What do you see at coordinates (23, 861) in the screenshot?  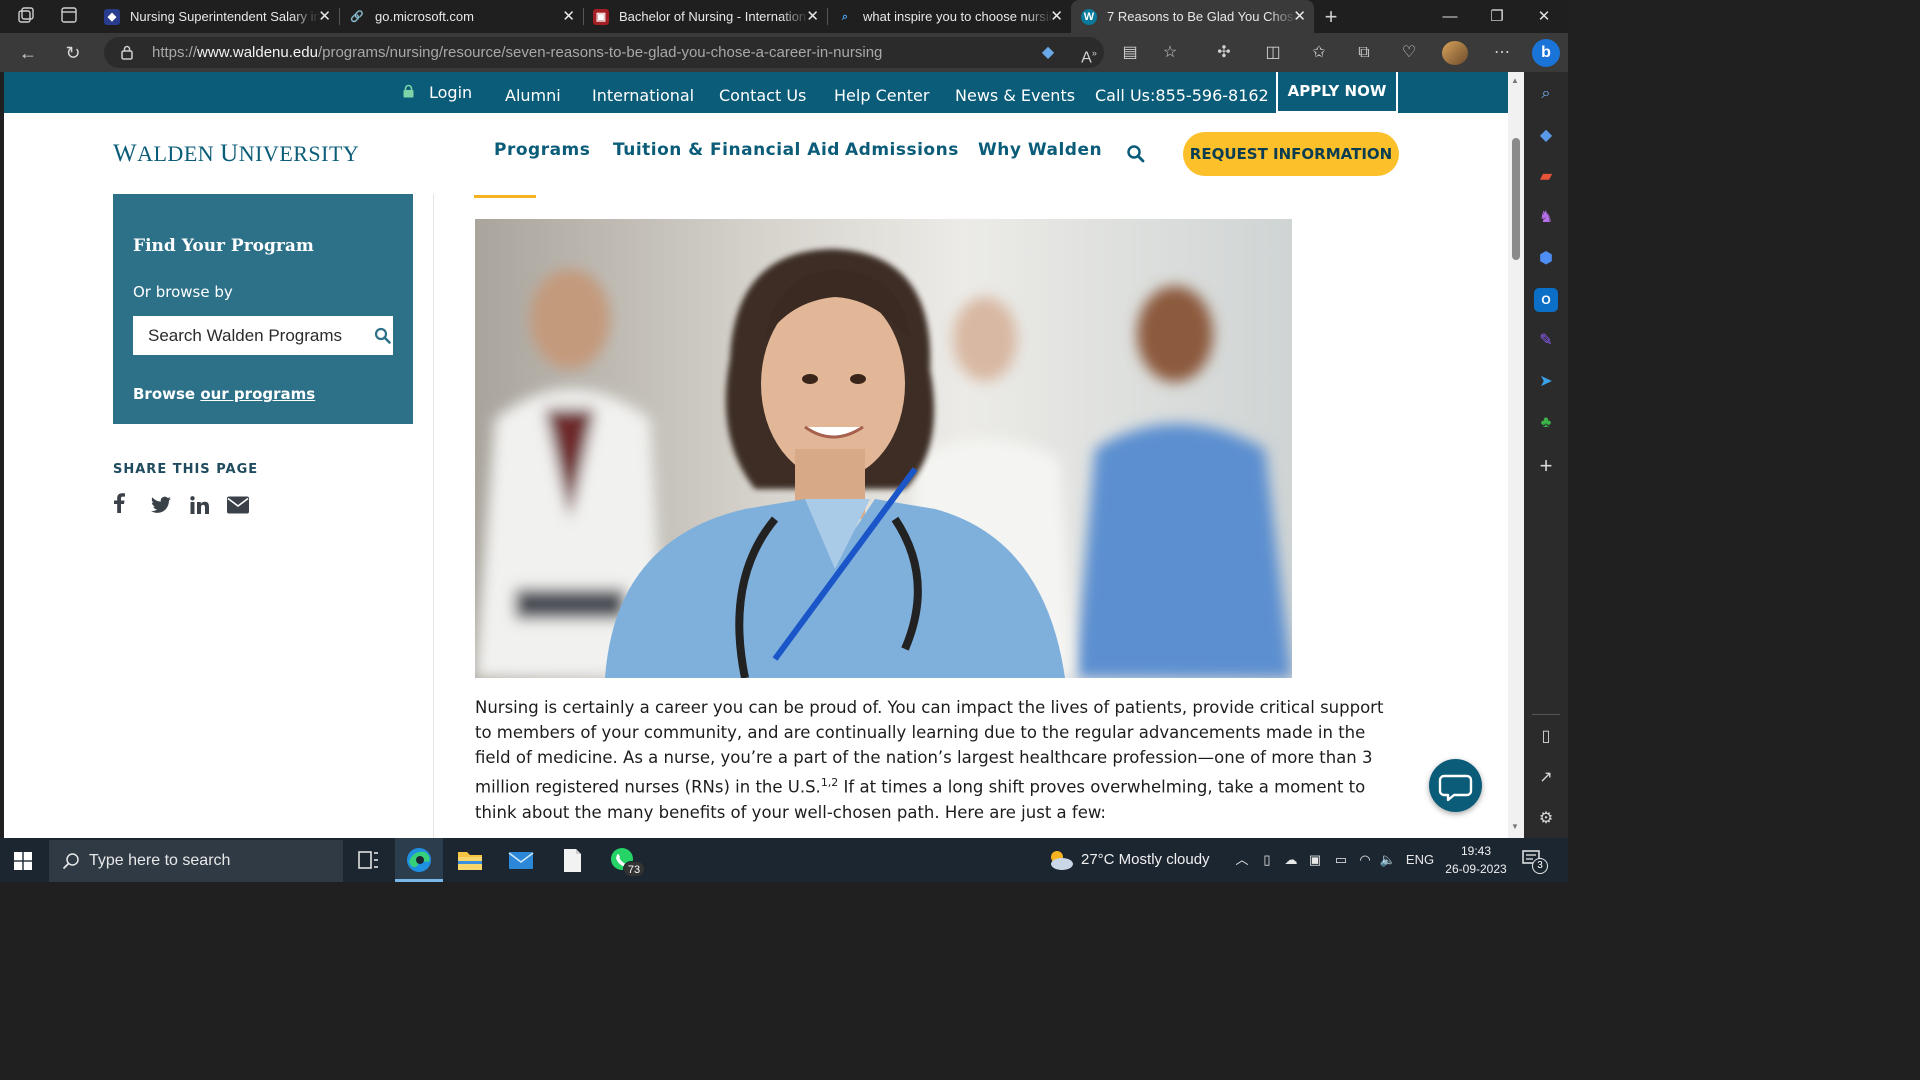 I see `windows-start-icon` at bounding box center [23, 861].